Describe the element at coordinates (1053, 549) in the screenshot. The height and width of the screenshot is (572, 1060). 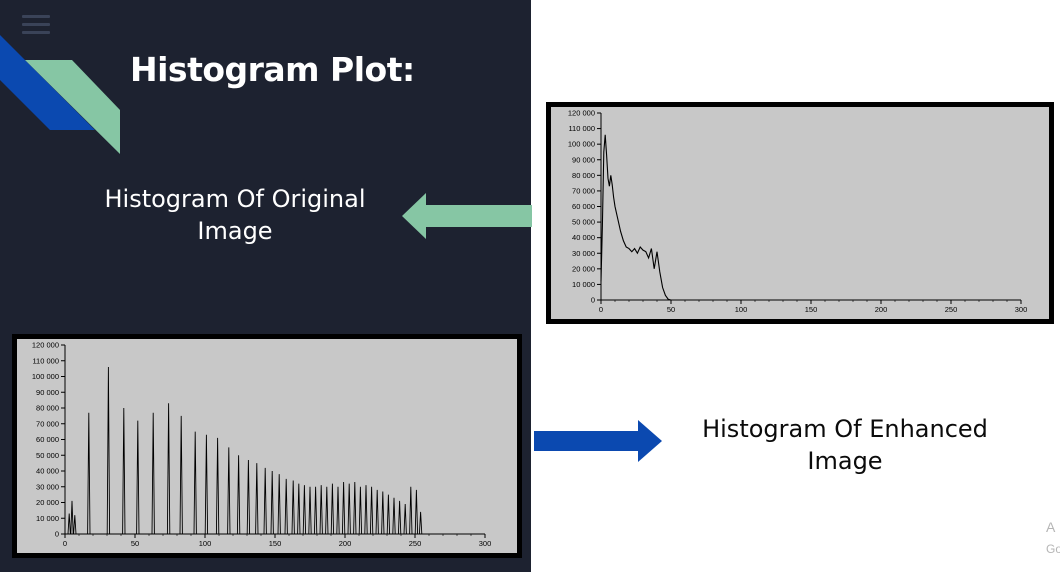
I see `side-text-line2: Go` at that location.